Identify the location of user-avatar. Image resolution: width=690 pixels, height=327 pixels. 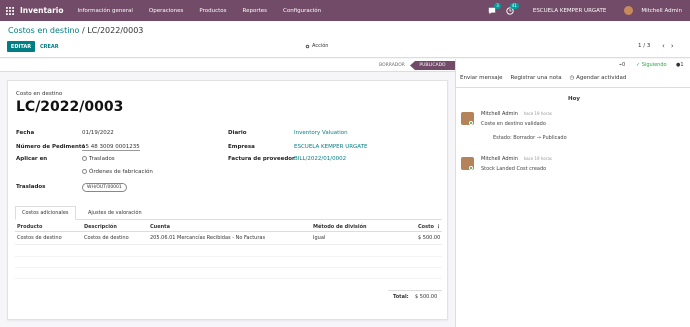
(629, 10).